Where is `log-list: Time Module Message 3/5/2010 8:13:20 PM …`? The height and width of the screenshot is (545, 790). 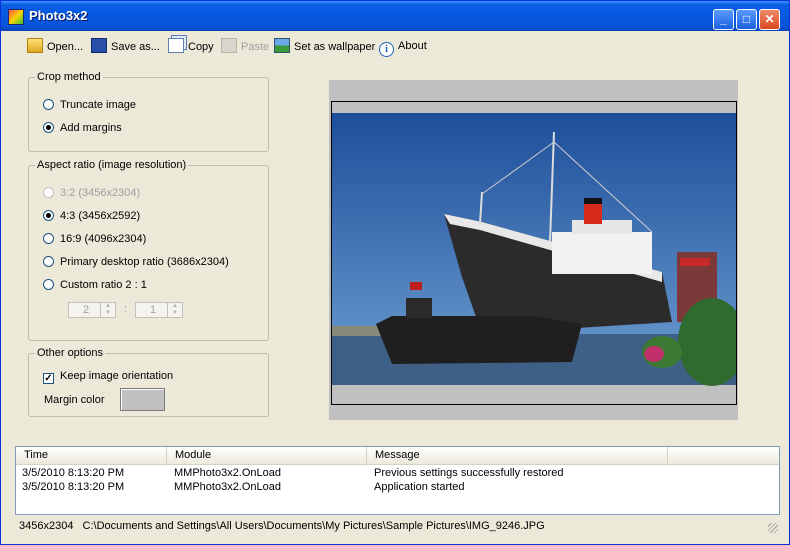
log-list: Time Module Message 3/5/2010 8:13:20 PM … is located at coordinates (397, 480).